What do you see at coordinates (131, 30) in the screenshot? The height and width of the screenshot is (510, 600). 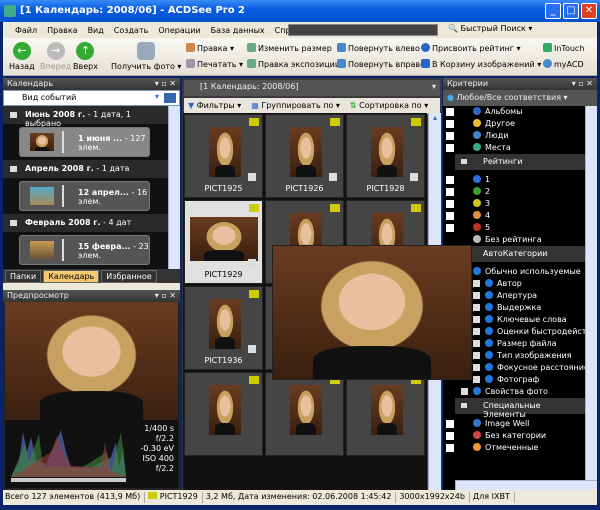 I see `menu-create: Создать` at bounding box center [131, 30].